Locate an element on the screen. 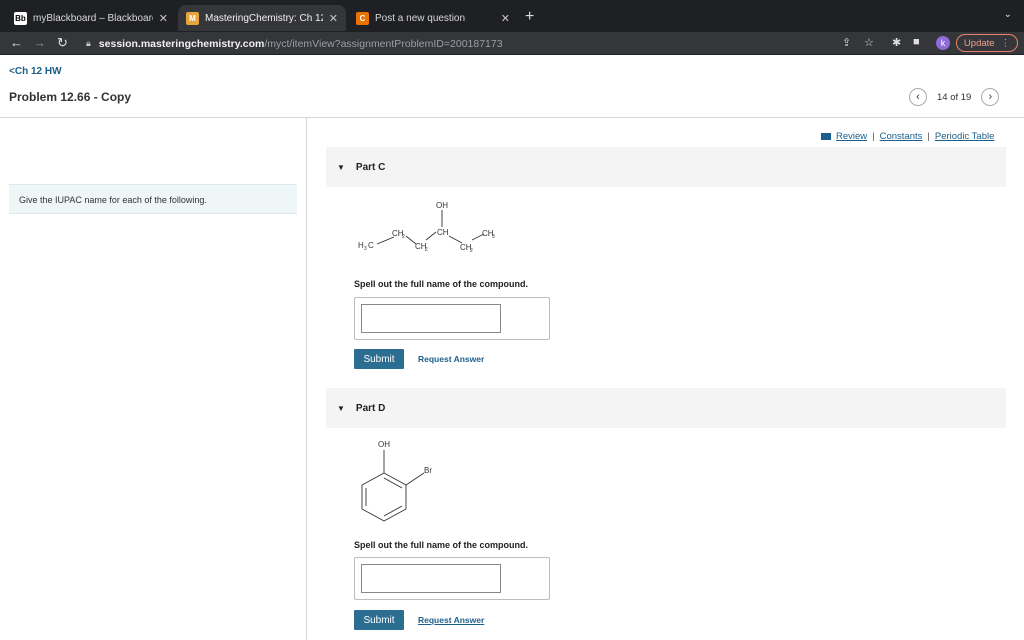 Image resolution: width=1024 pixels, height=640 pixels. back-link-label: Ch 12 HW is located at coordinates (38, 71).